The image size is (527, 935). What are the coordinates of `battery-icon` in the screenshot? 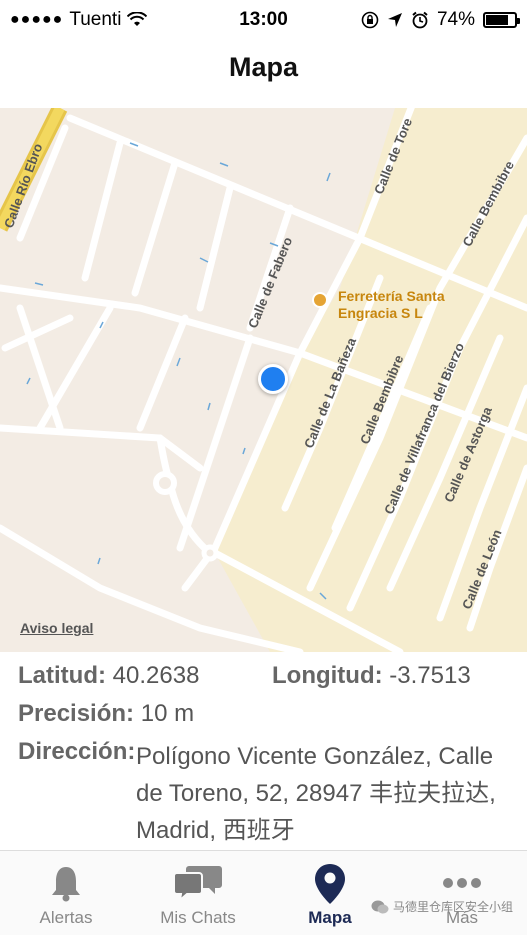 It's located at (501, 20).